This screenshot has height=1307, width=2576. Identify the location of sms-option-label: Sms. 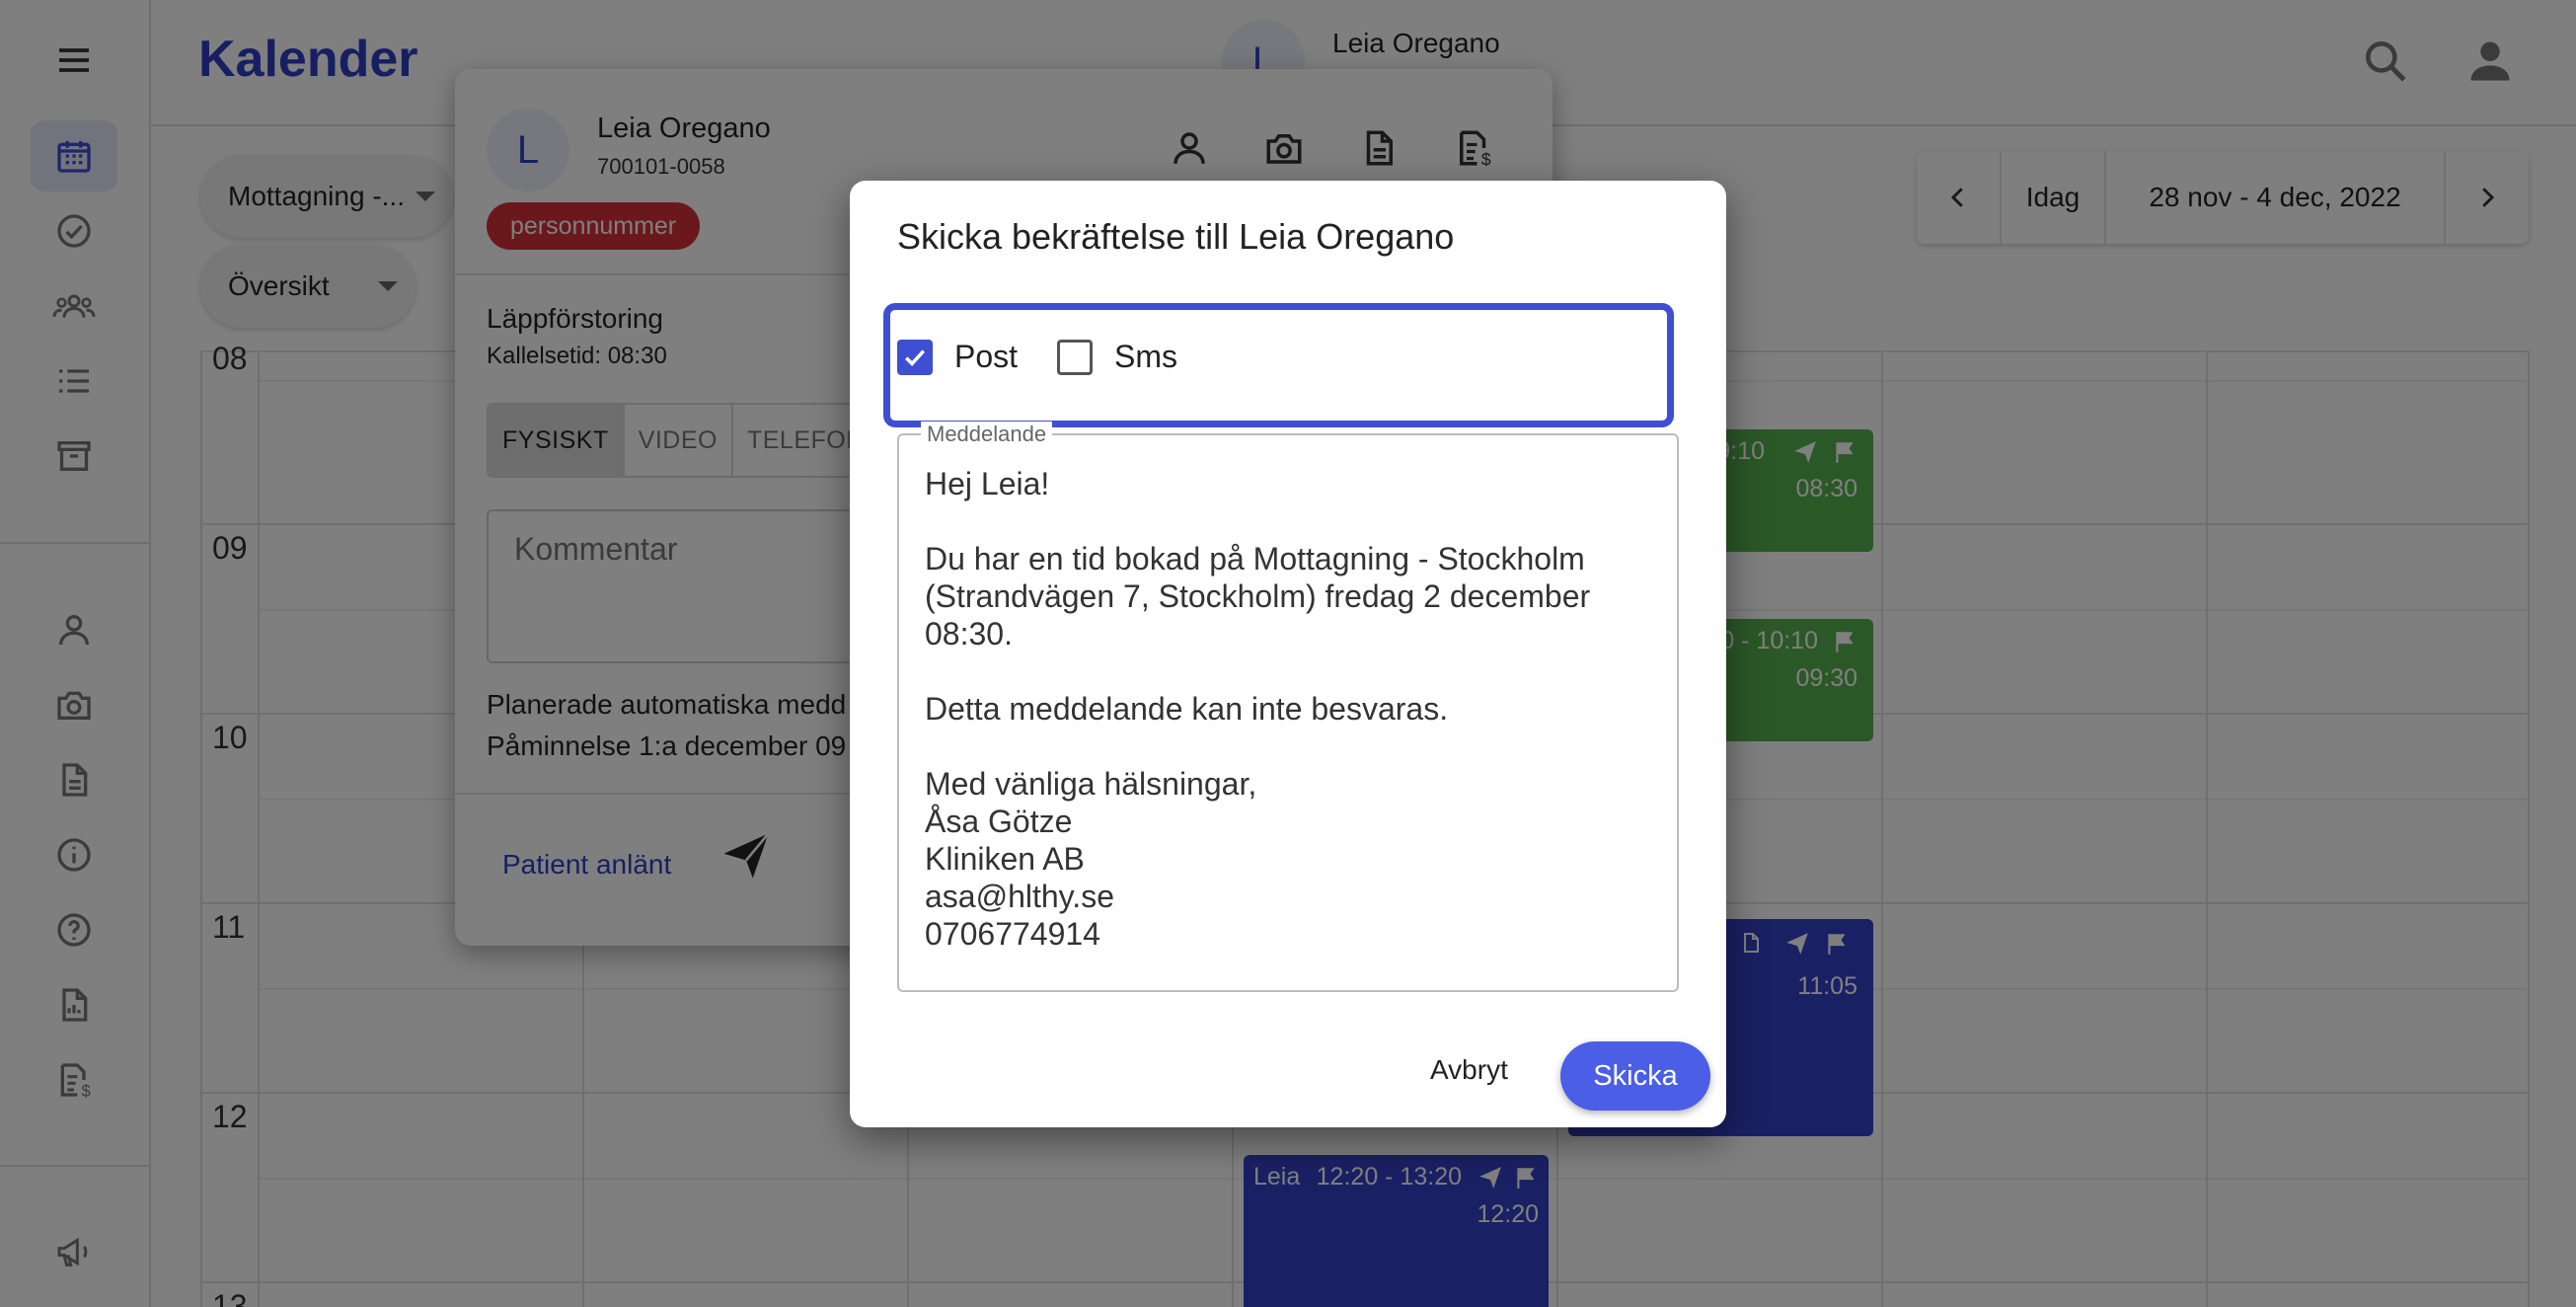
(1145, 356).